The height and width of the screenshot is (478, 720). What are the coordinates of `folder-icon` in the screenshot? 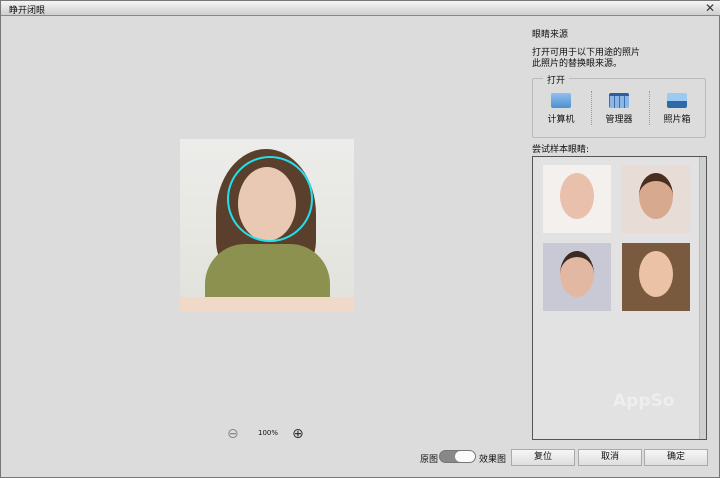 It's located at (561, 100).